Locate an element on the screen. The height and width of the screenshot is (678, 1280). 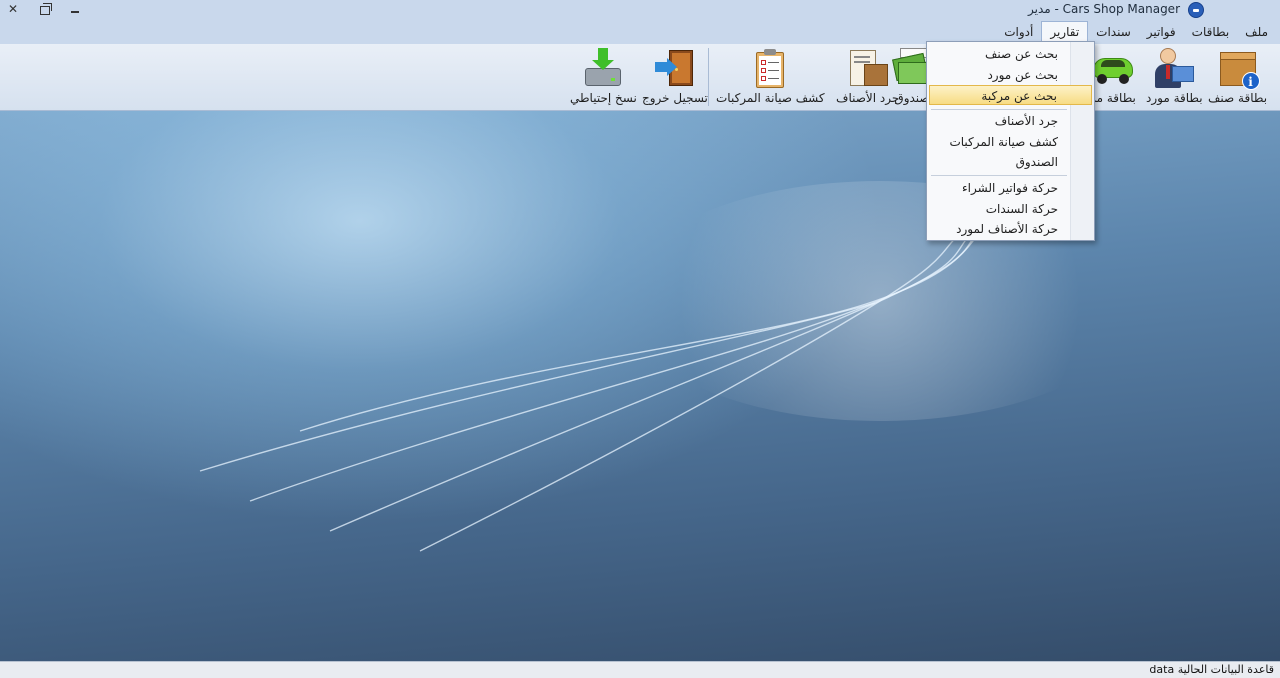
logout-button: تسجيل خروج is located at coordinates (675, 77).